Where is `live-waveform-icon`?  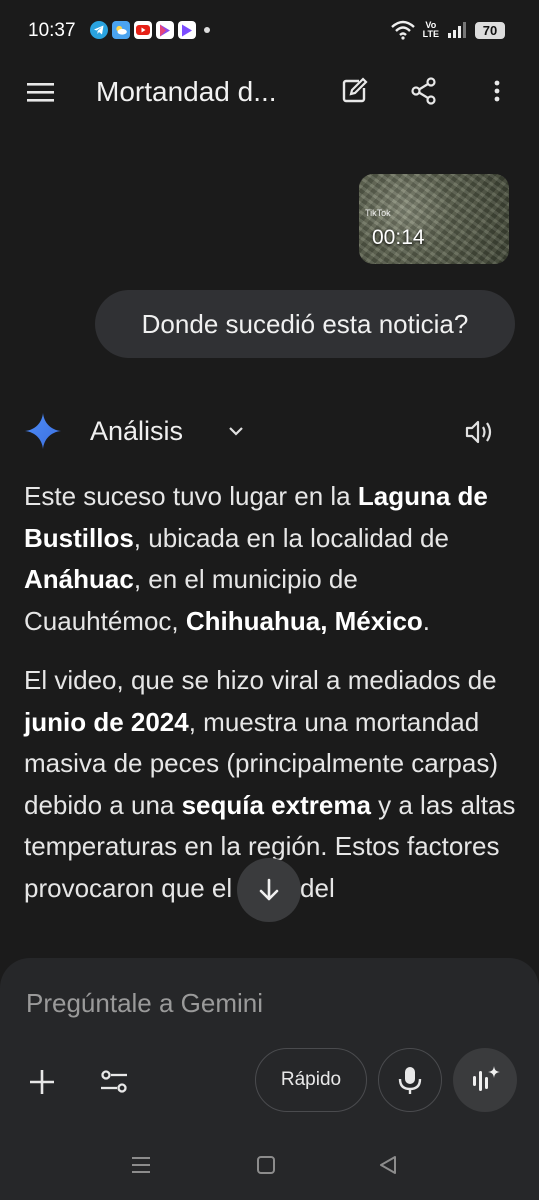 live-waveform-icon is located at coordinates (486, 1078).